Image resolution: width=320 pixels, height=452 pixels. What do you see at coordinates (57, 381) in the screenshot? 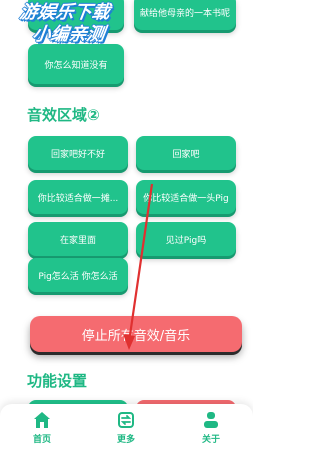
I see `section-title-settings: 功能设置` at bounding box center [57, 381].